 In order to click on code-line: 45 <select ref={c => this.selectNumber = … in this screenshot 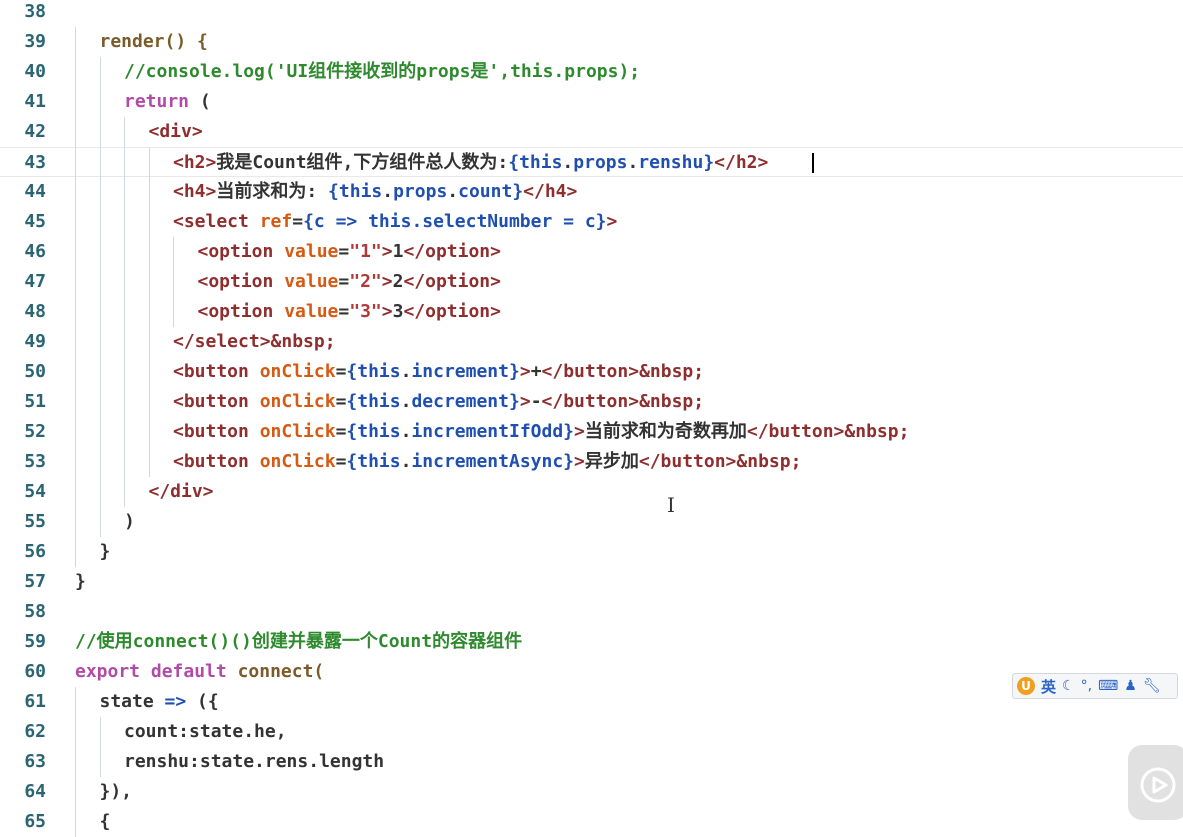, I will do `click(591, 222)`.